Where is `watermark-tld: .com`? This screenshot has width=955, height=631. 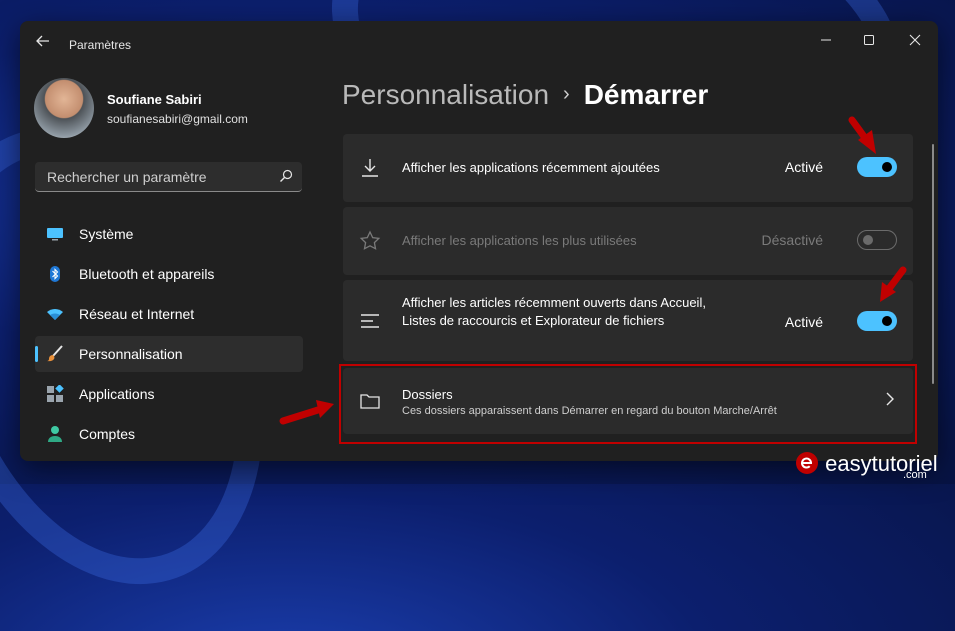
watermark-tld: .com is located at coordinates (915, 475).